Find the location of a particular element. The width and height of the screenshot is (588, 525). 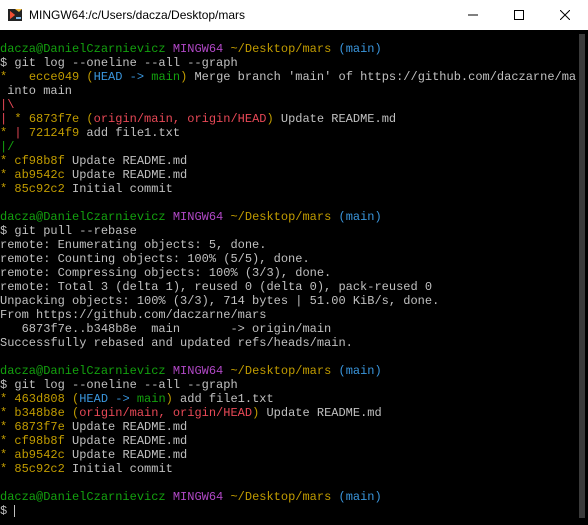

scrollbar is located at coordinates (582, 277).